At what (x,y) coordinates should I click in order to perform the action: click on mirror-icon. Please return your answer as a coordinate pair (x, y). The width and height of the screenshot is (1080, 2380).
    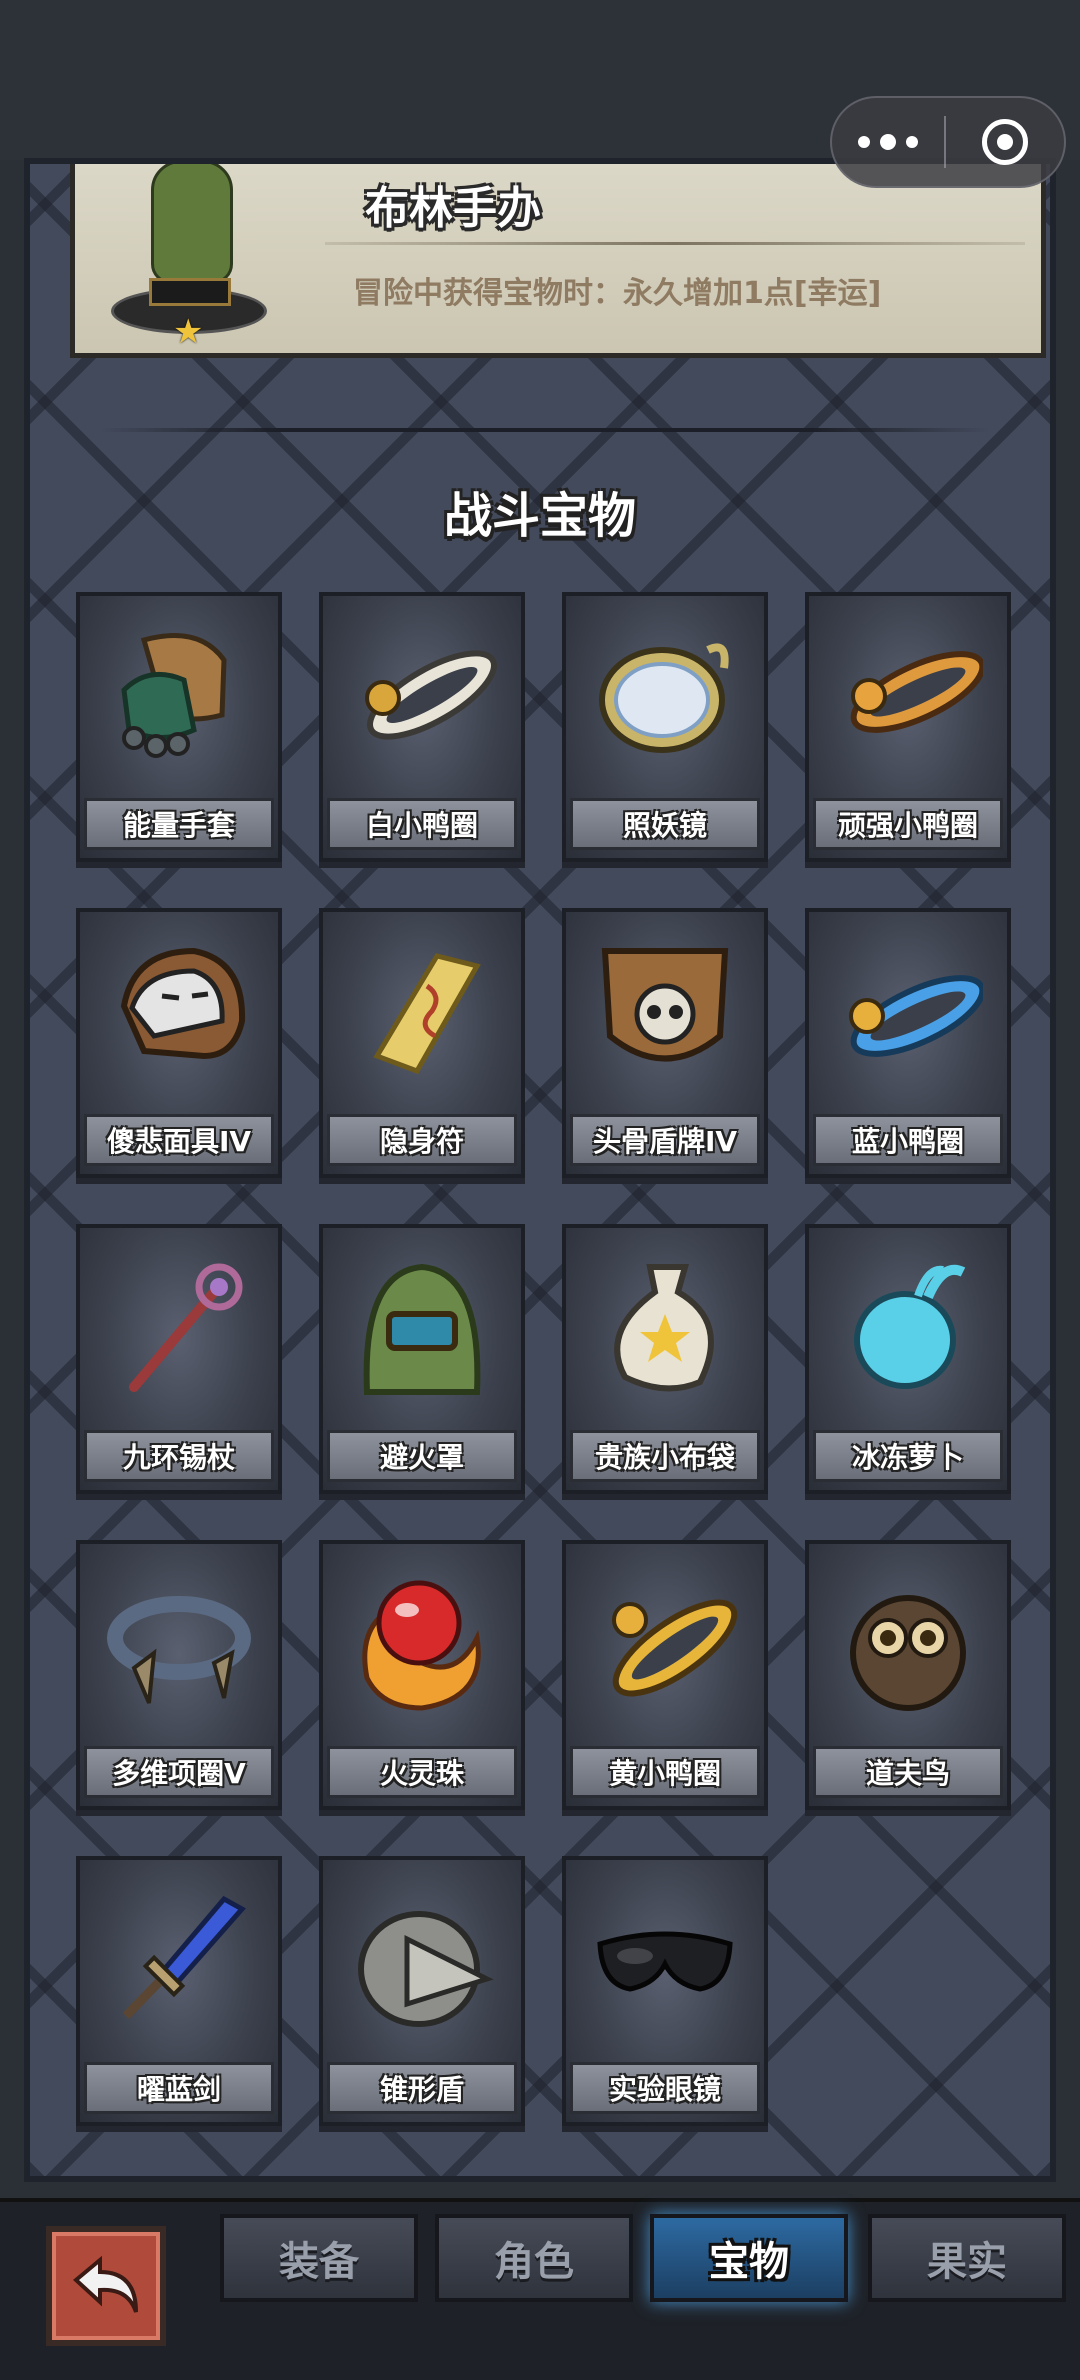
    Looking at the image, I should click on (665, 695).